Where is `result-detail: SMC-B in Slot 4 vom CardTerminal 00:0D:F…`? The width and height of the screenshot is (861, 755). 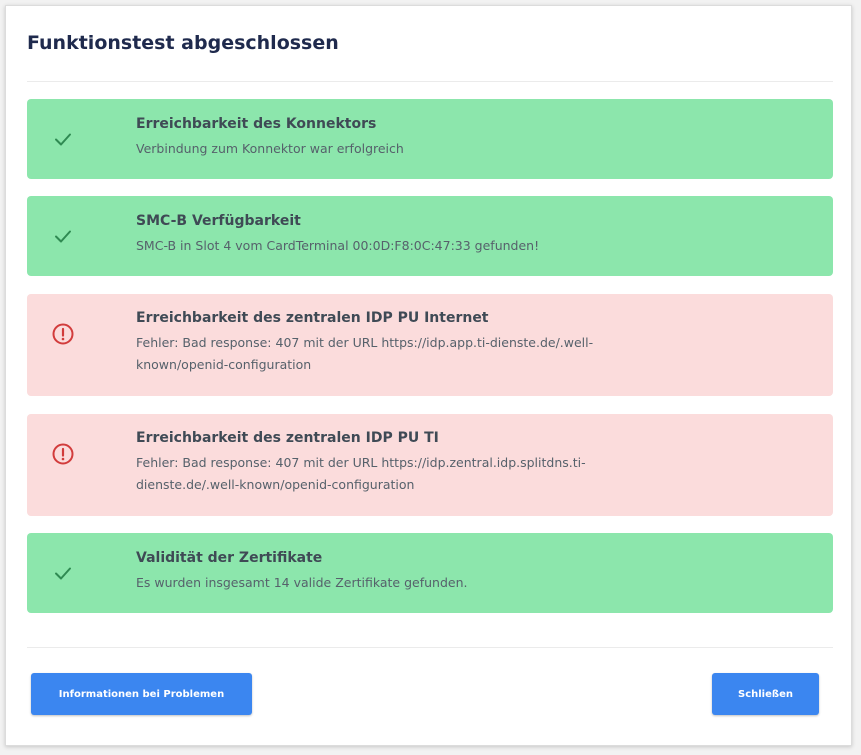
result-detail: SMC-B in Slot 4 vom CardTerminal 00:0D:F… is located at coordinates (338, 245).